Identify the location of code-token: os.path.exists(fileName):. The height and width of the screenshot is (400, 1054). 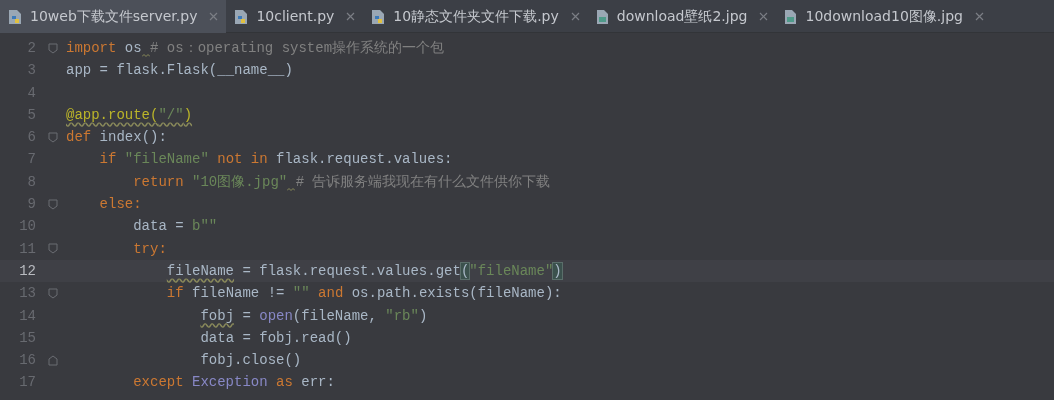
(456, 293).